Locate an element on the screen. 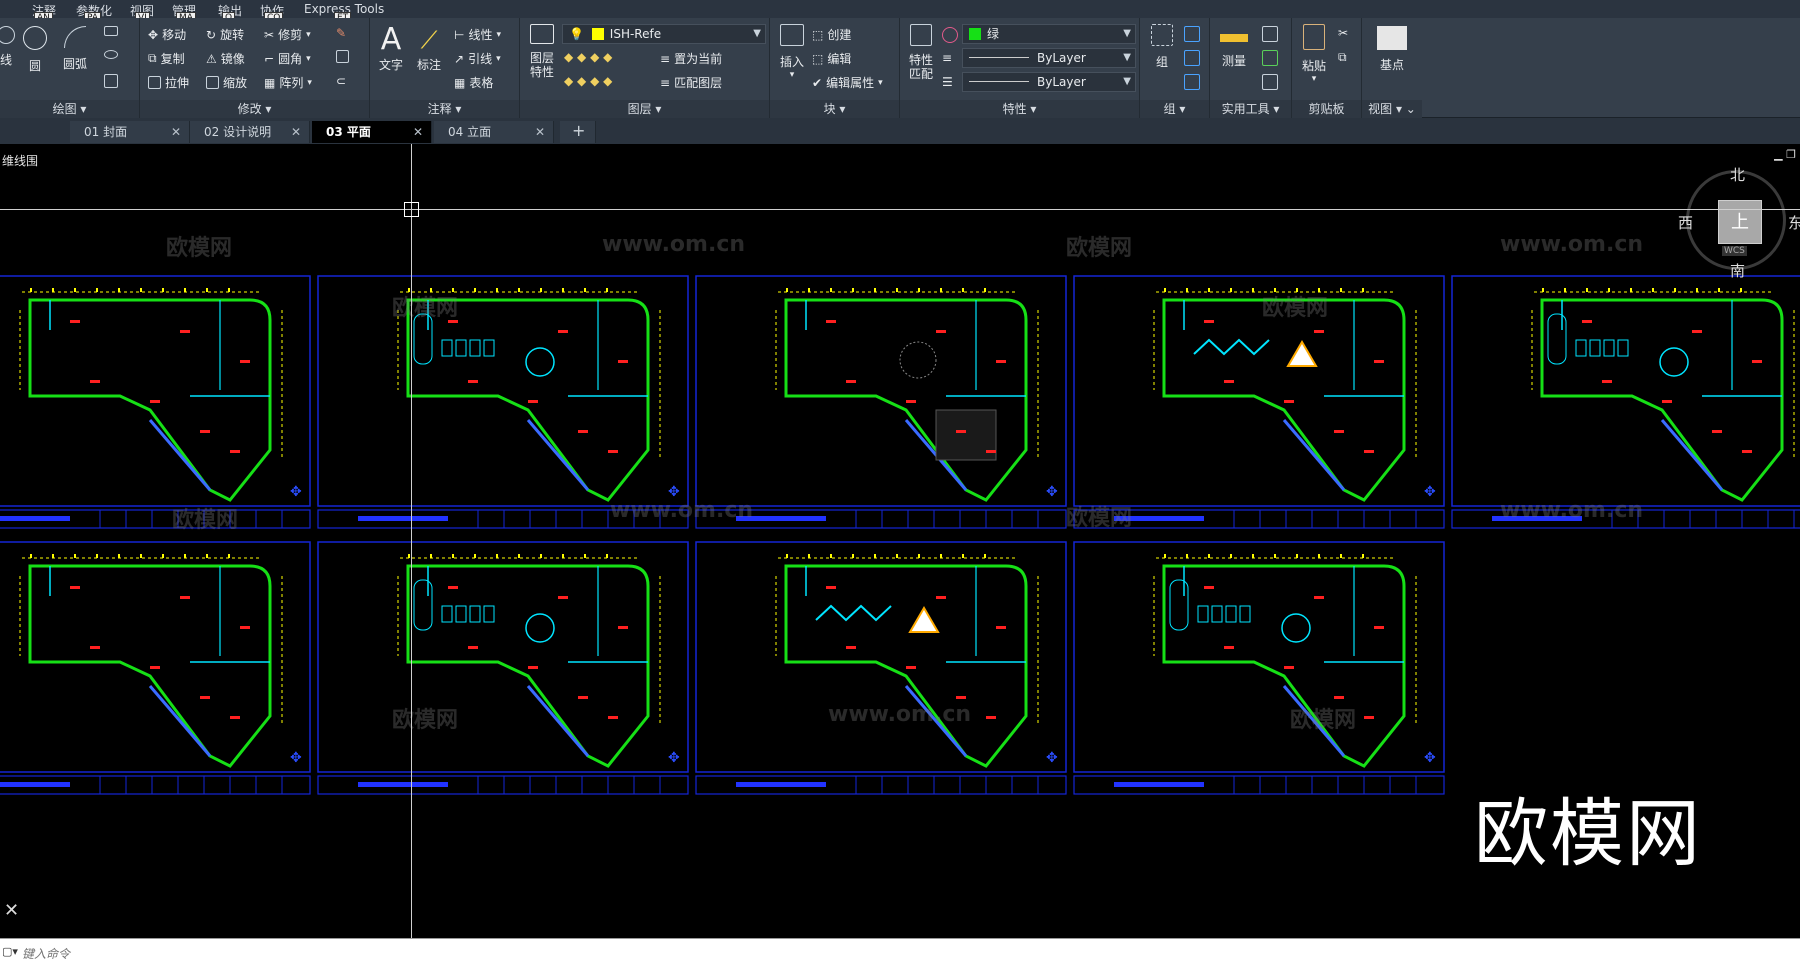  calculator-button is located at coordinates (1270, 82).